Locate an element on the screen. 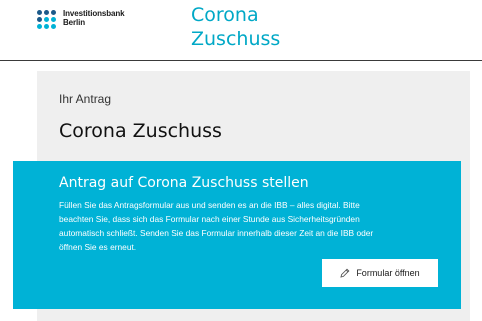 This screenshot has width=482, height=321. open-form-label: Formular öffnen is located at coordinates (388, 273).